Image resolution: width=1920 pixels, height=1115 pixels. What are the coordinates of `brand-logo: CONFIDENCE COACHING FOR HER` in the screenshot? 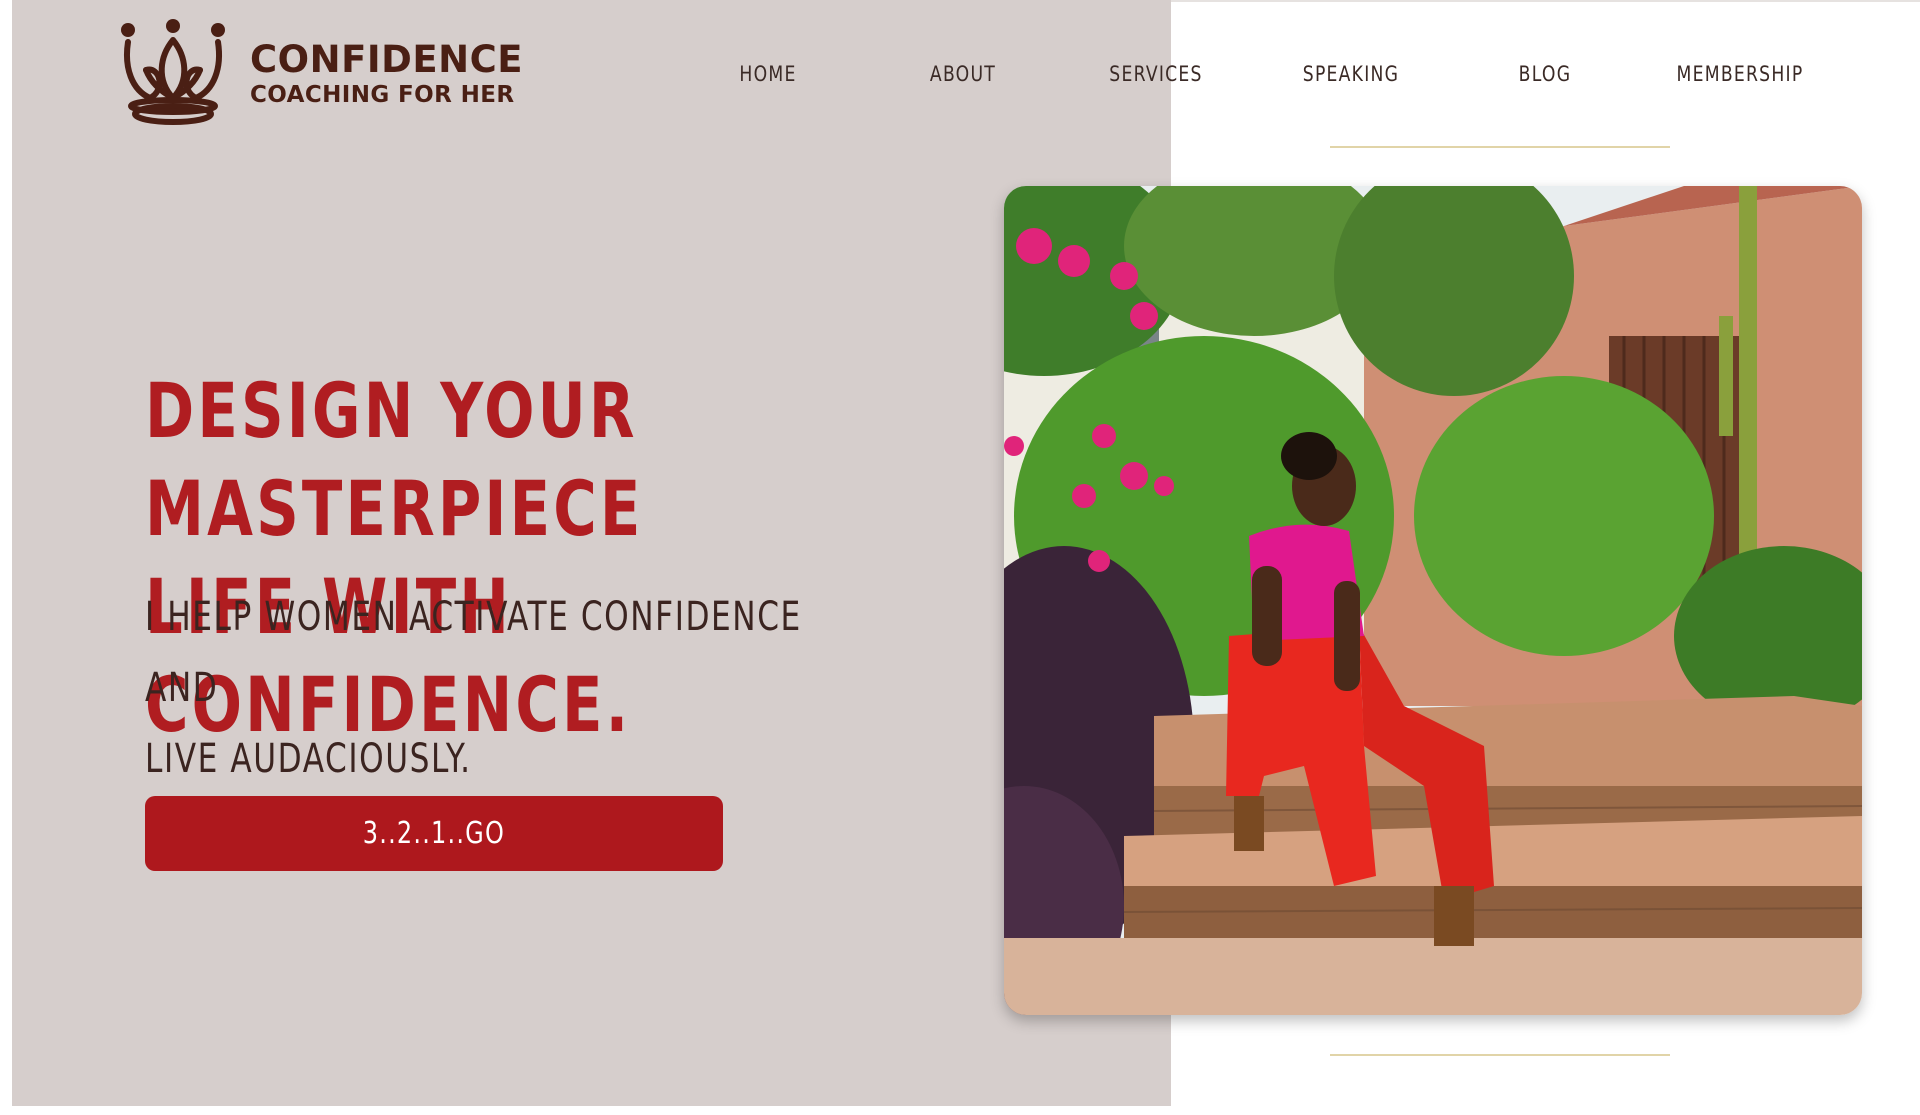 It's located at (319, 74).